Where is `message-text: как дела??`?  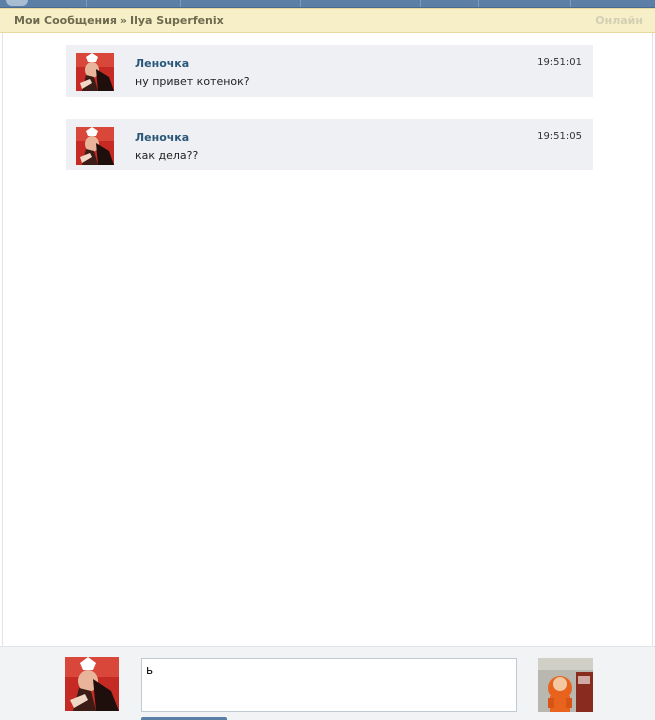 message-text: как дела?? is located at coordinates (167, 155).